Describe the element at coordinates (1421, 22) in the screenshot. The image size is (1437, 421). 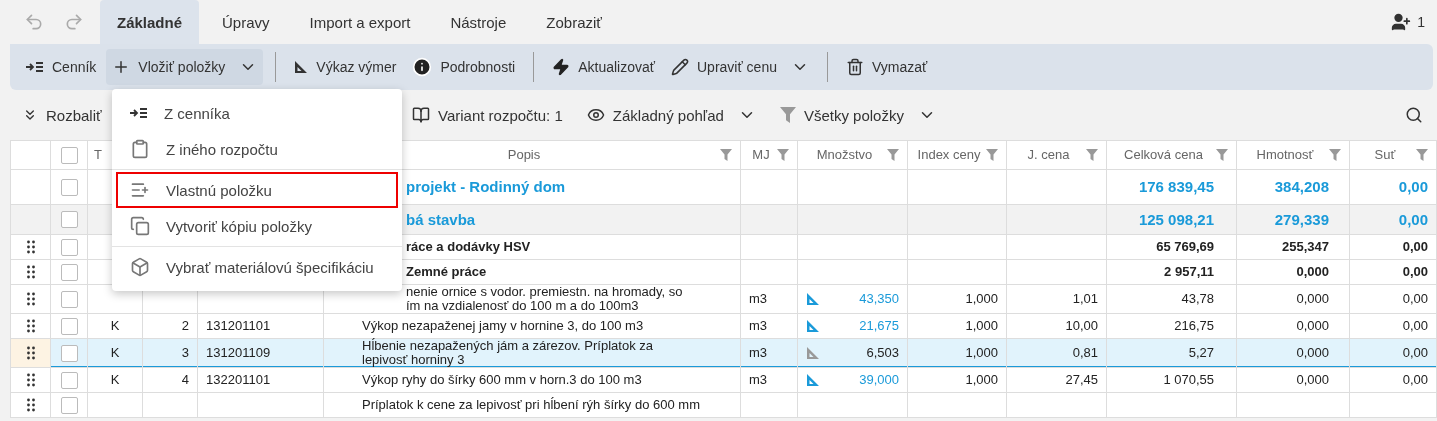
I see `user-count: 1` at that location.